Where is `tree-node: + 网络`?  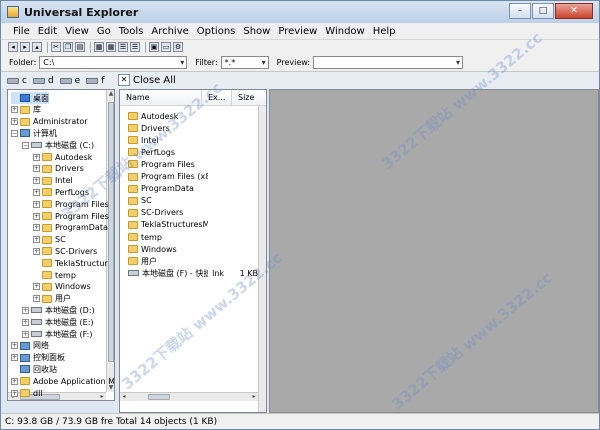 tree-node: + 网络 is located at coordinates (30, 346).